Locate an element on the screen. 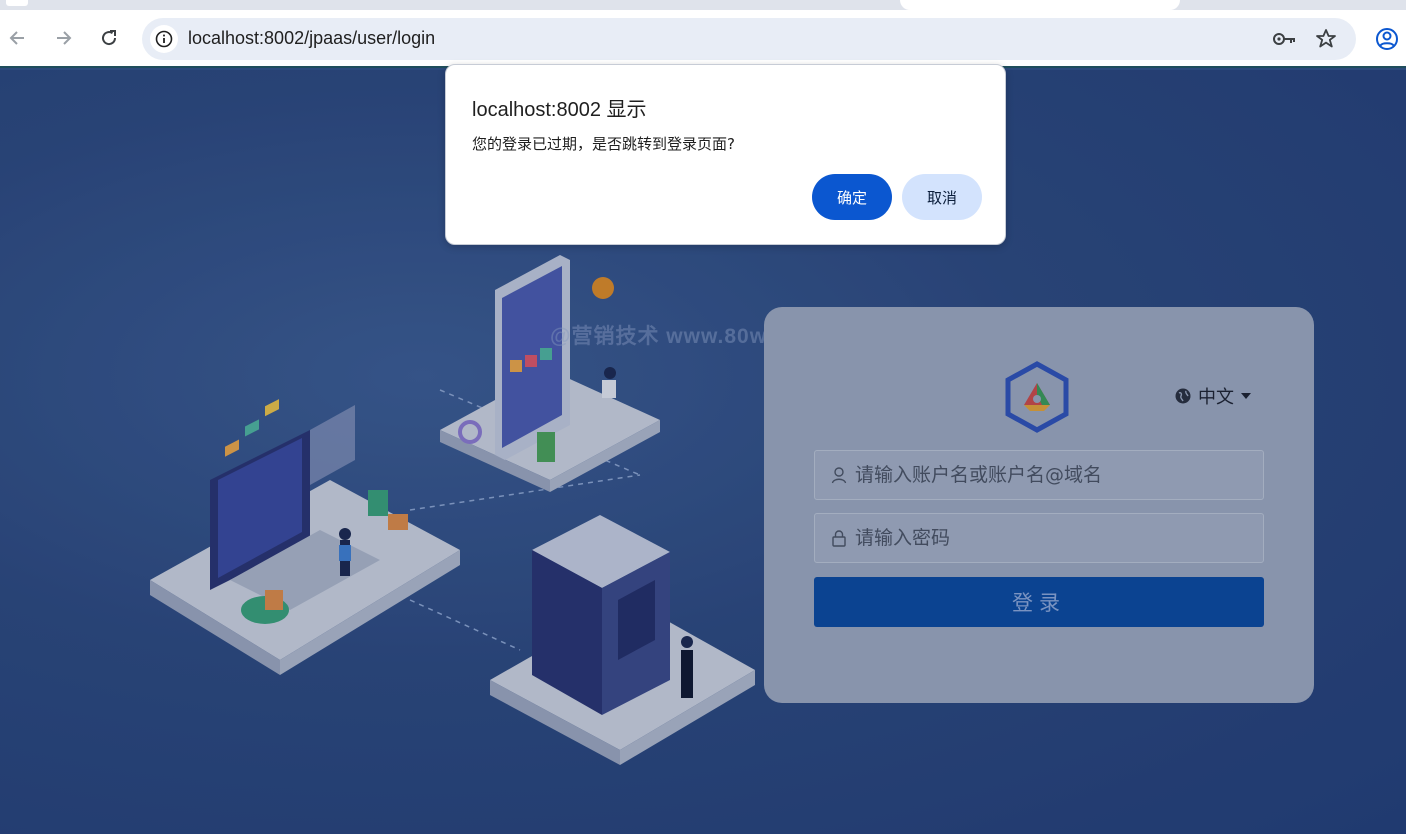  password-input is located at coordinates (1055, 538).